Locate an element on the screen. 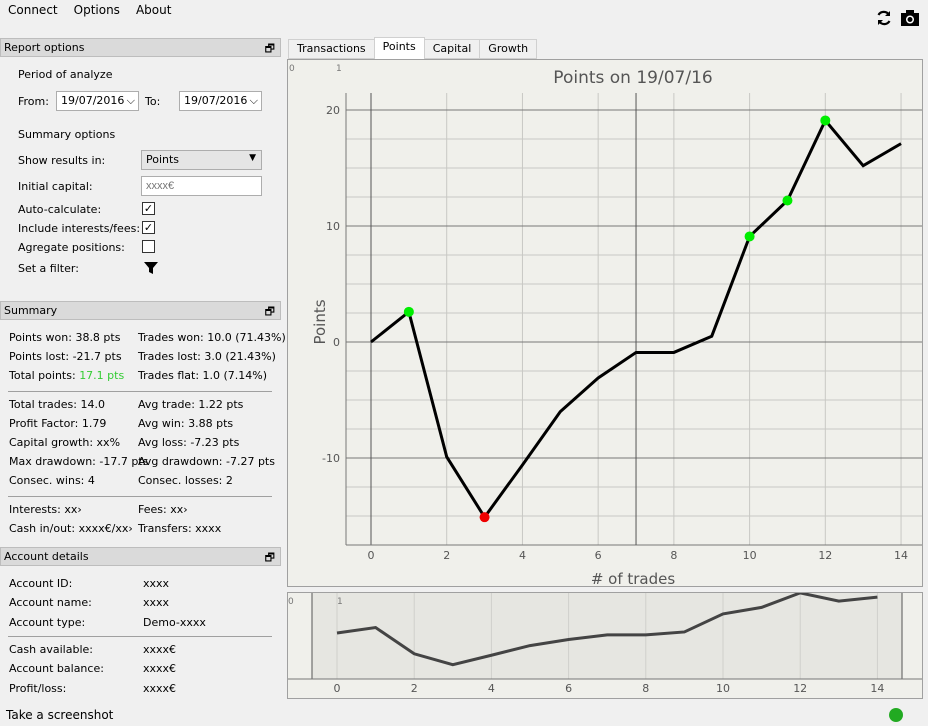  stat-label: Interests: xx› is located at coordinates (45, 509).